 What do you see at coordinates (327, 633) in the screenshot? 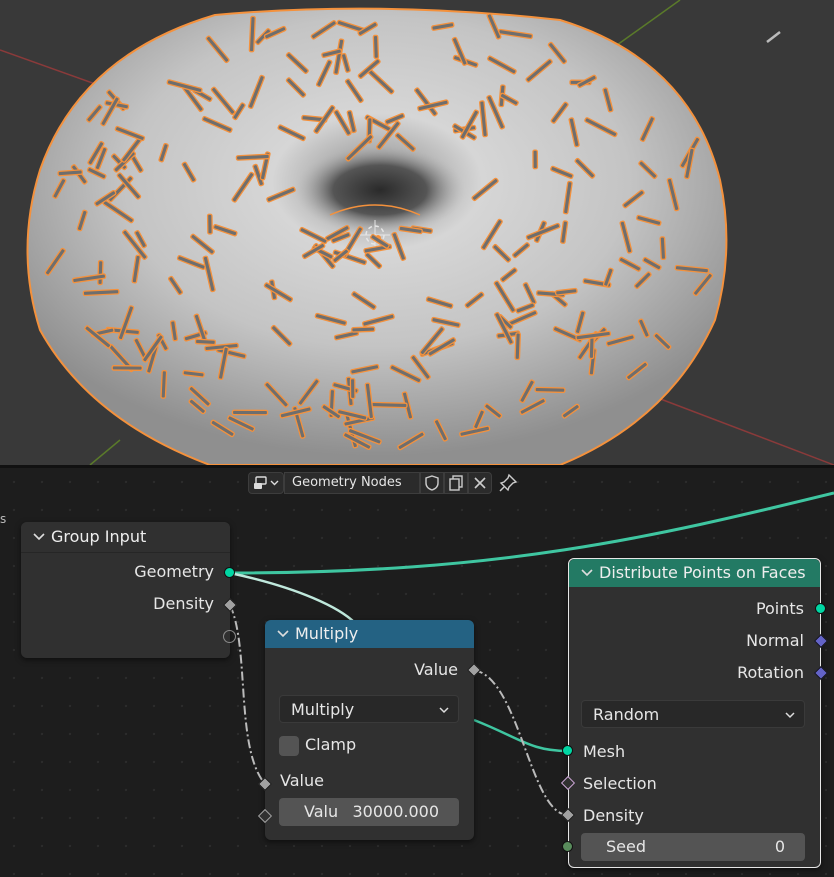
I see `node-title: Multiply` at bounding box center [327, 633].